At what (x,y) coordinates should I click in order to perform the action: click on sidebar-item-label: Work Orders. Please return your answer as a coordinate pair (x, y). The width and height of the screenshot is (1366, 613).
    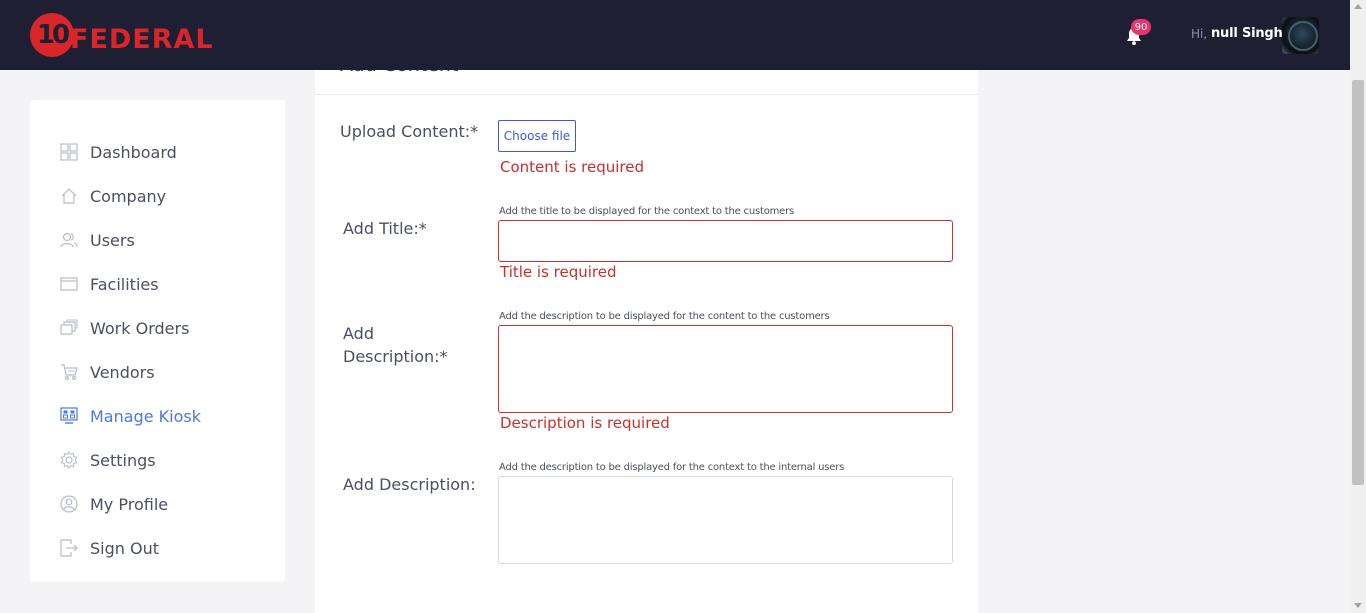
    Looking at the image, I should click on (140, 328).